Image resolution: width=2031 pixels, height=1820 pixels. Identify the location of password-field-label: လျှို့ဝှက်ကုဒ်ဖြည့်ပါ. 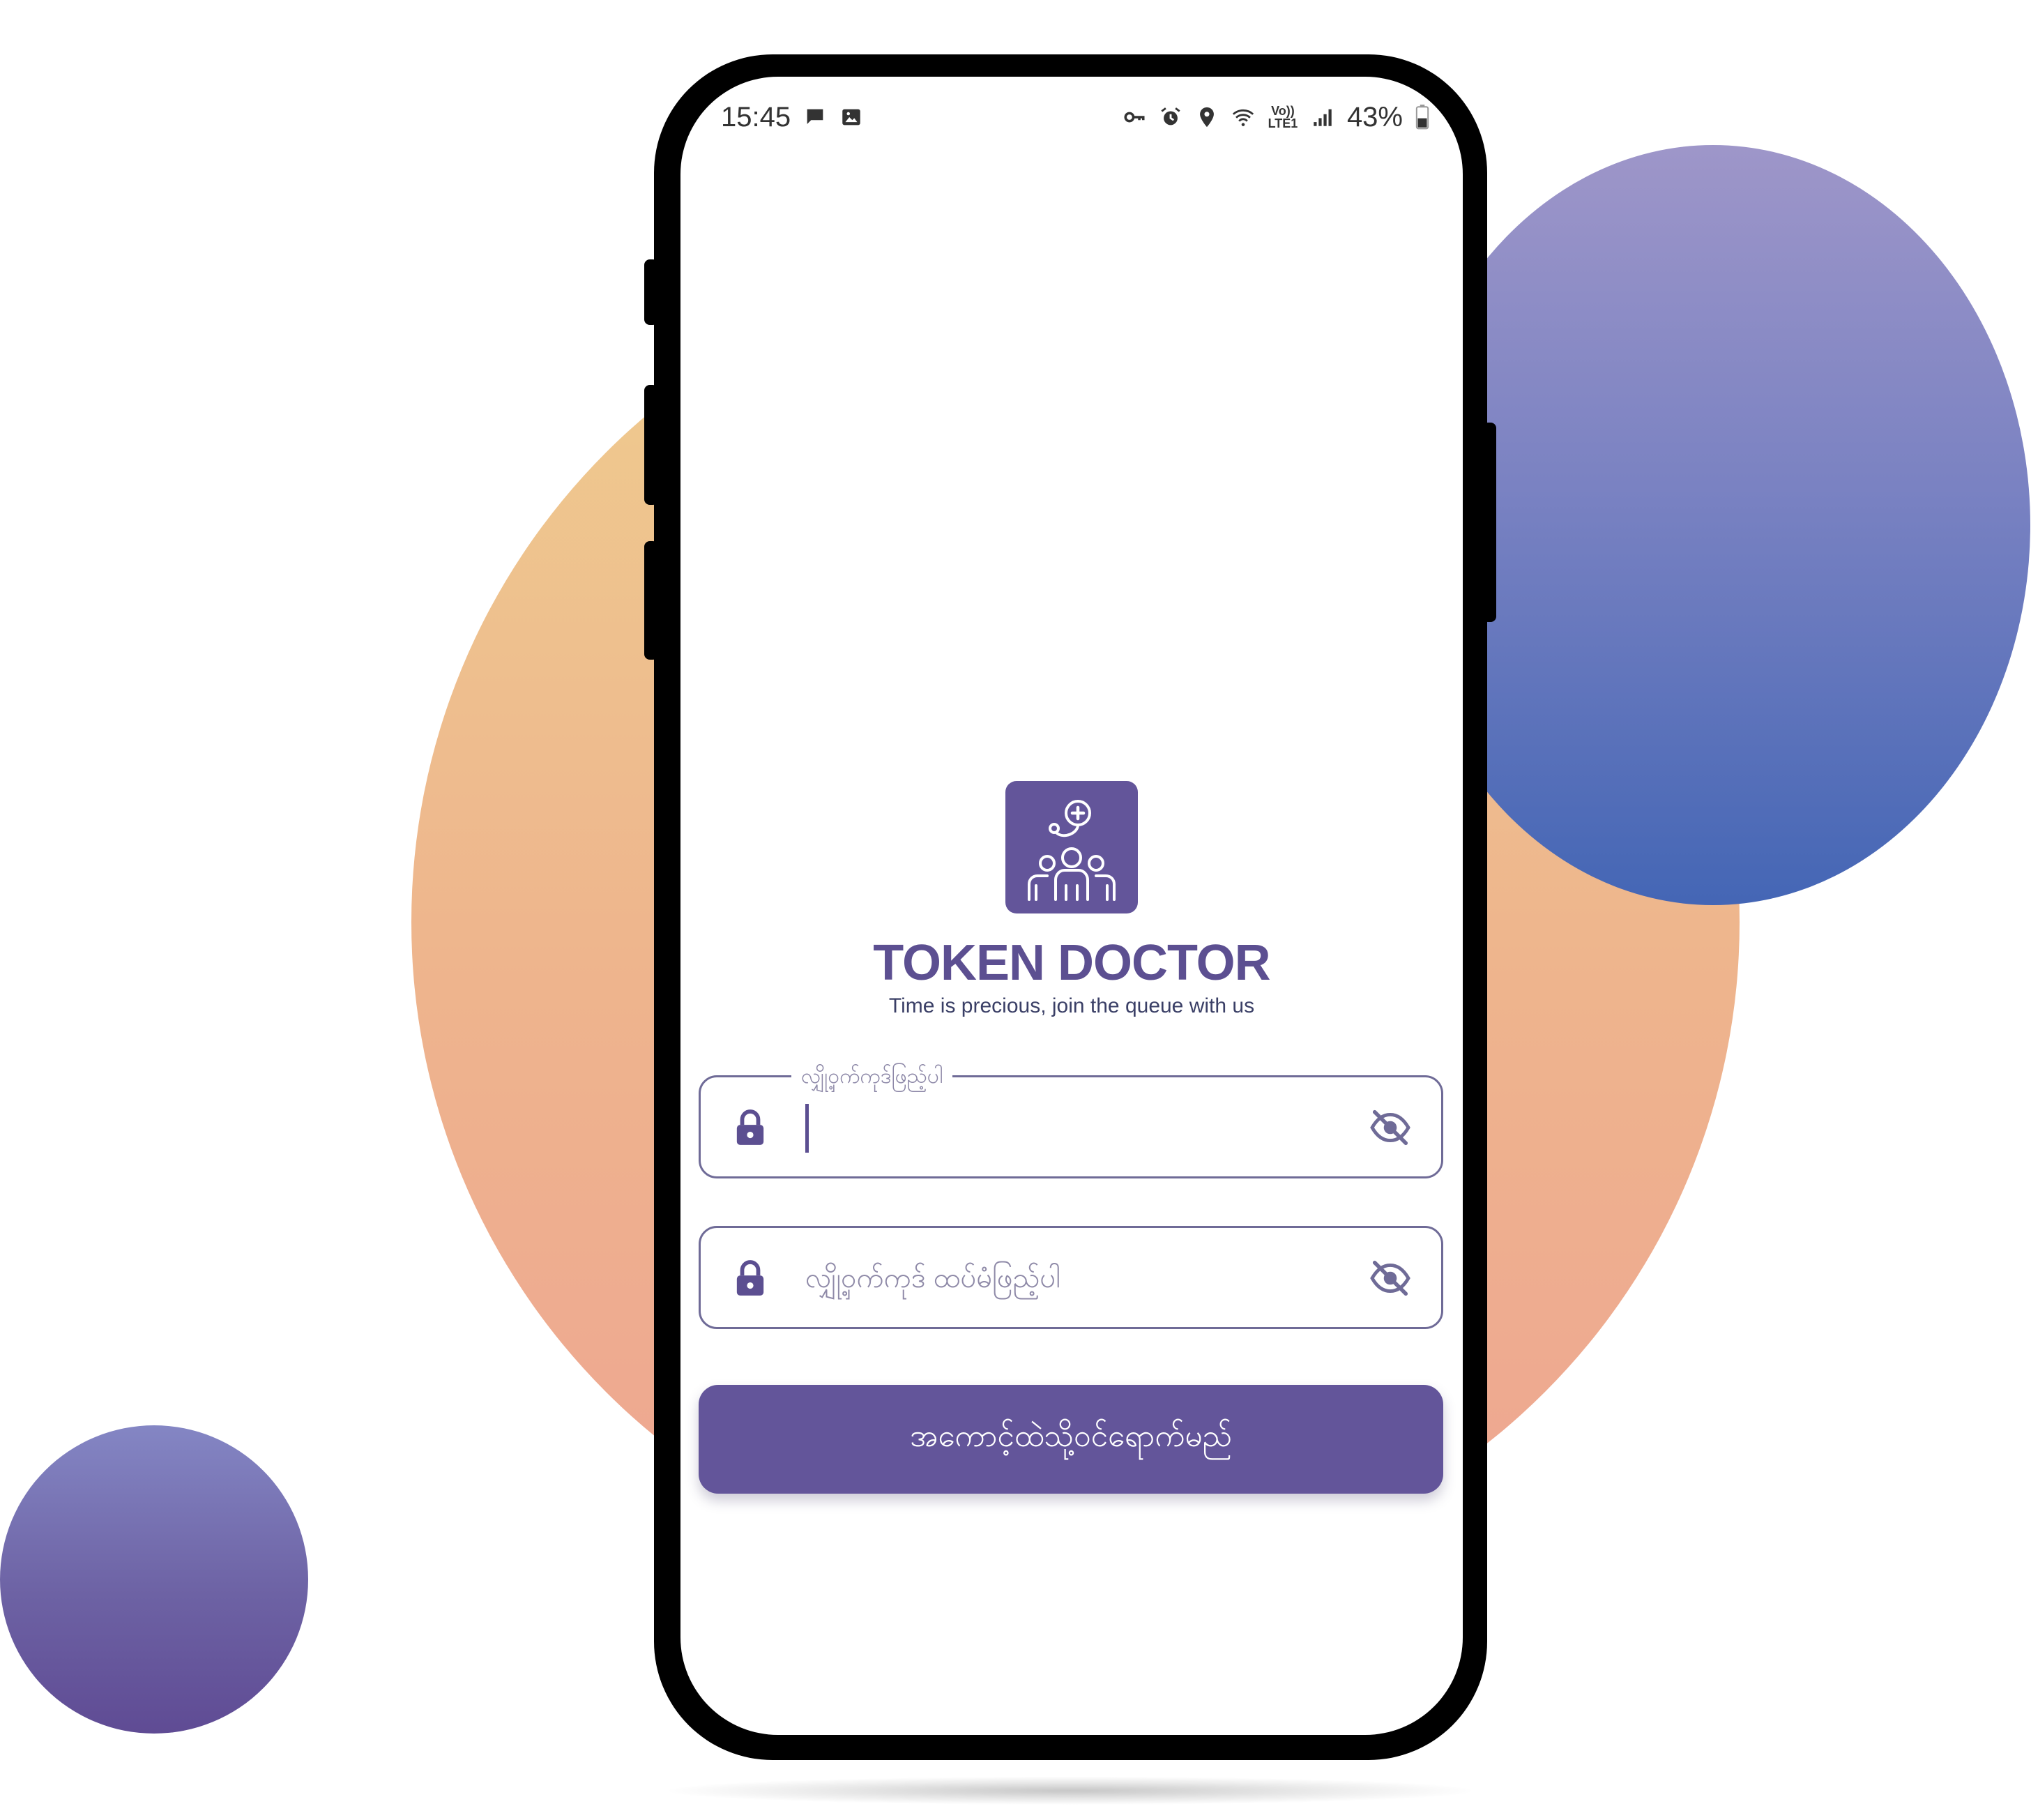
(872, 1077).